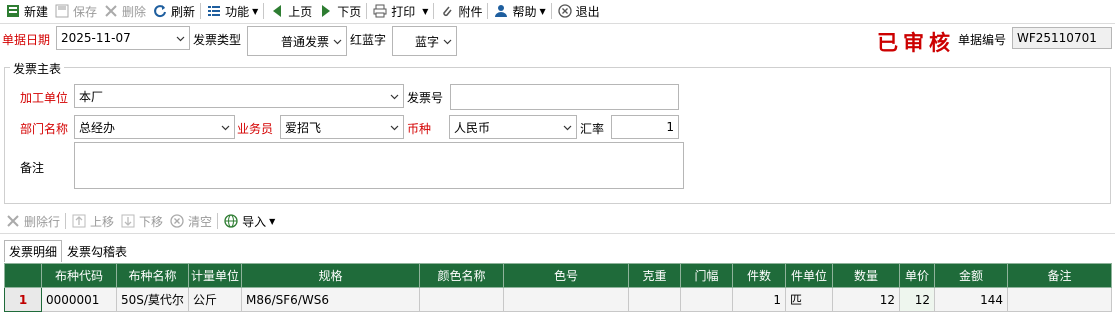 The height and width of the screenshot is (324, 1115). Describe the element at coordinates (97, 251) in the screenshot. I see `tab-invoice-reconcile: 发票勾稽表` at that location.